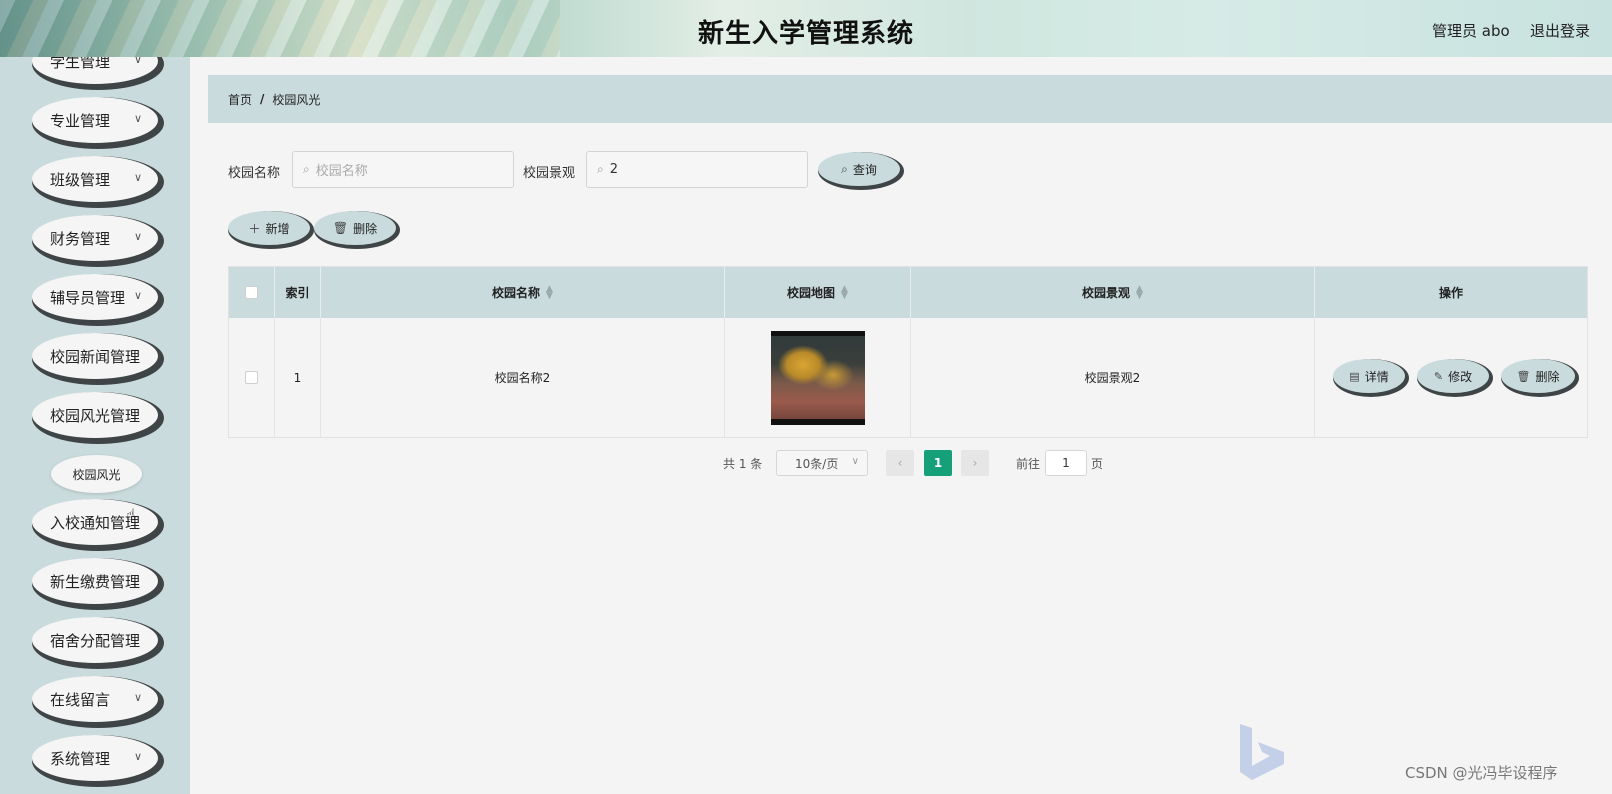  Describe the element at coordinates (95, 522) in the screenshot. I see `sidebar-item-admission-notice: 入校通知管理` at that location.